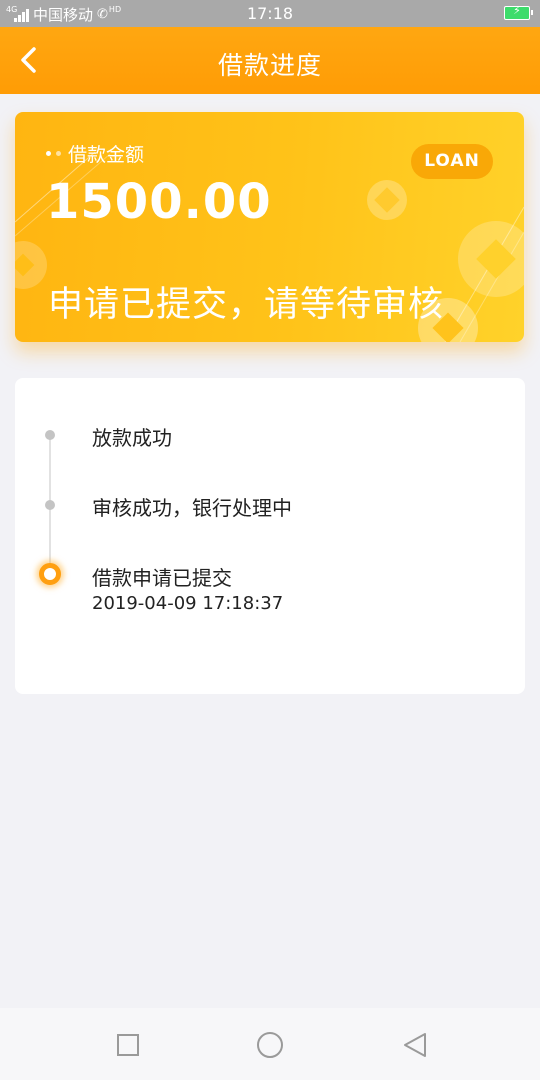 This screenshot has width=540, height=1080. What do you see at coordinates (53, 153) in the screenshot?
I see `dots-icon` at bounding box center [53, 153].